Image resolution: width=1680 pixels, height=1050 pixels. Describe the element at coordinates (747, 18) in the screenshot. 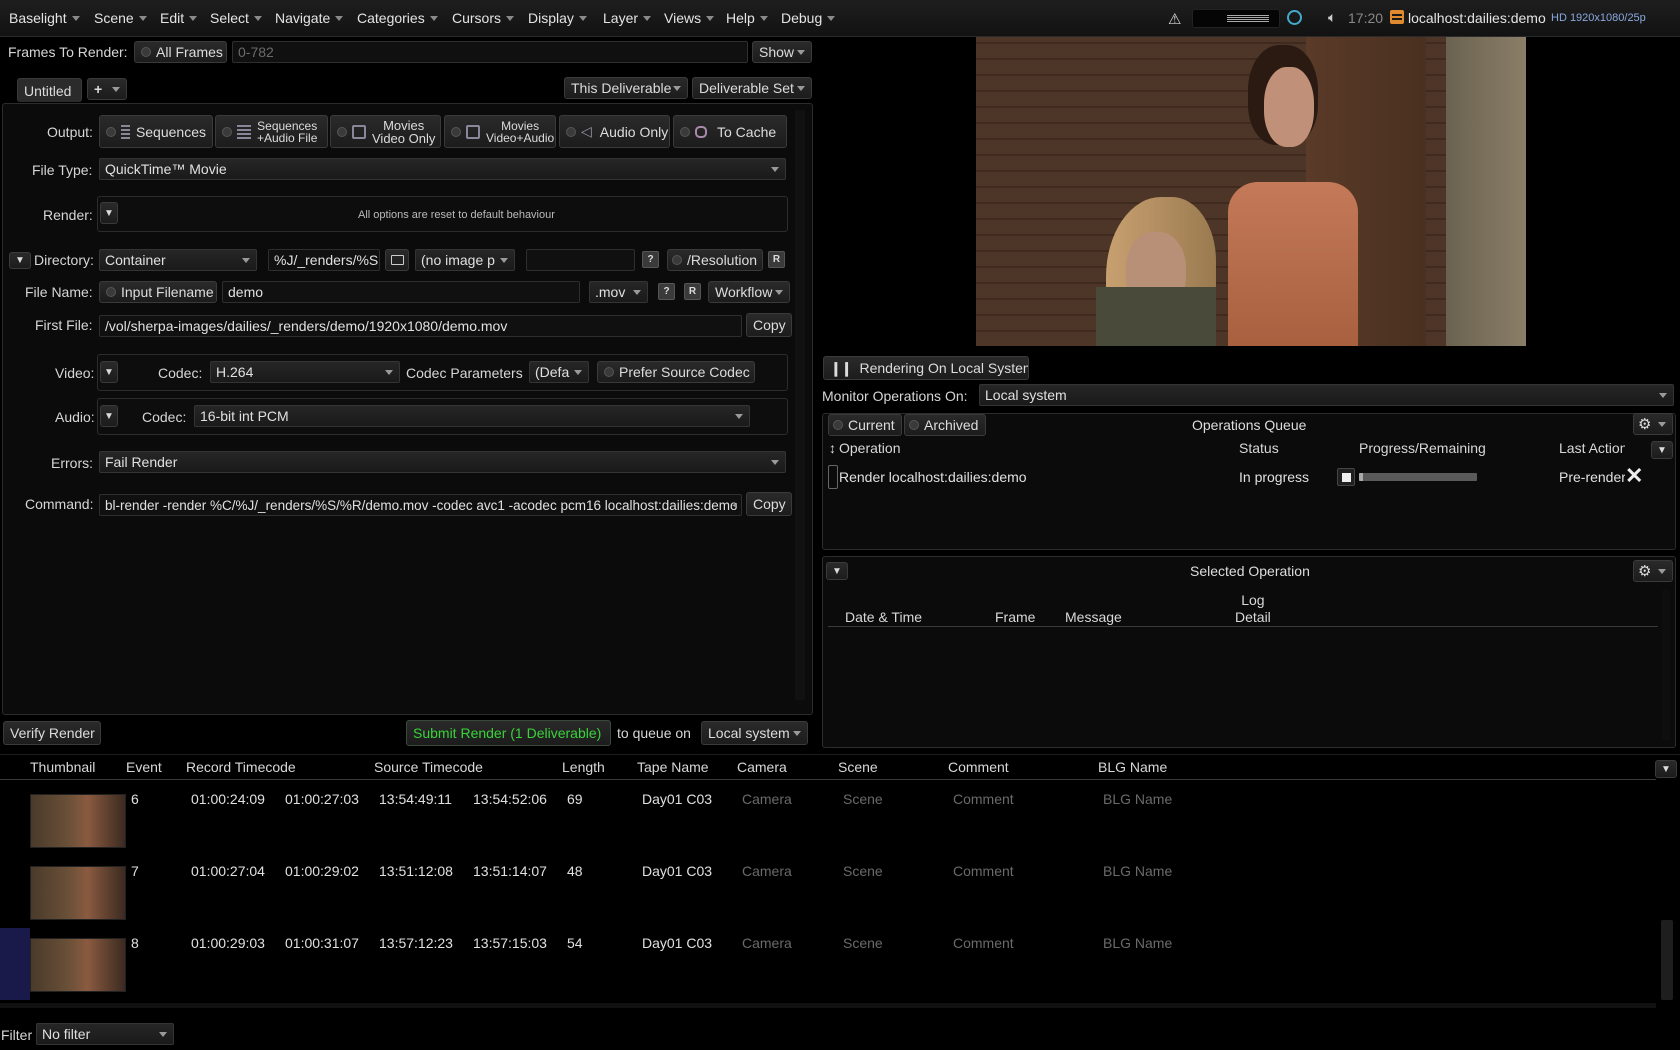

I see `menu-help: Help` at that location.